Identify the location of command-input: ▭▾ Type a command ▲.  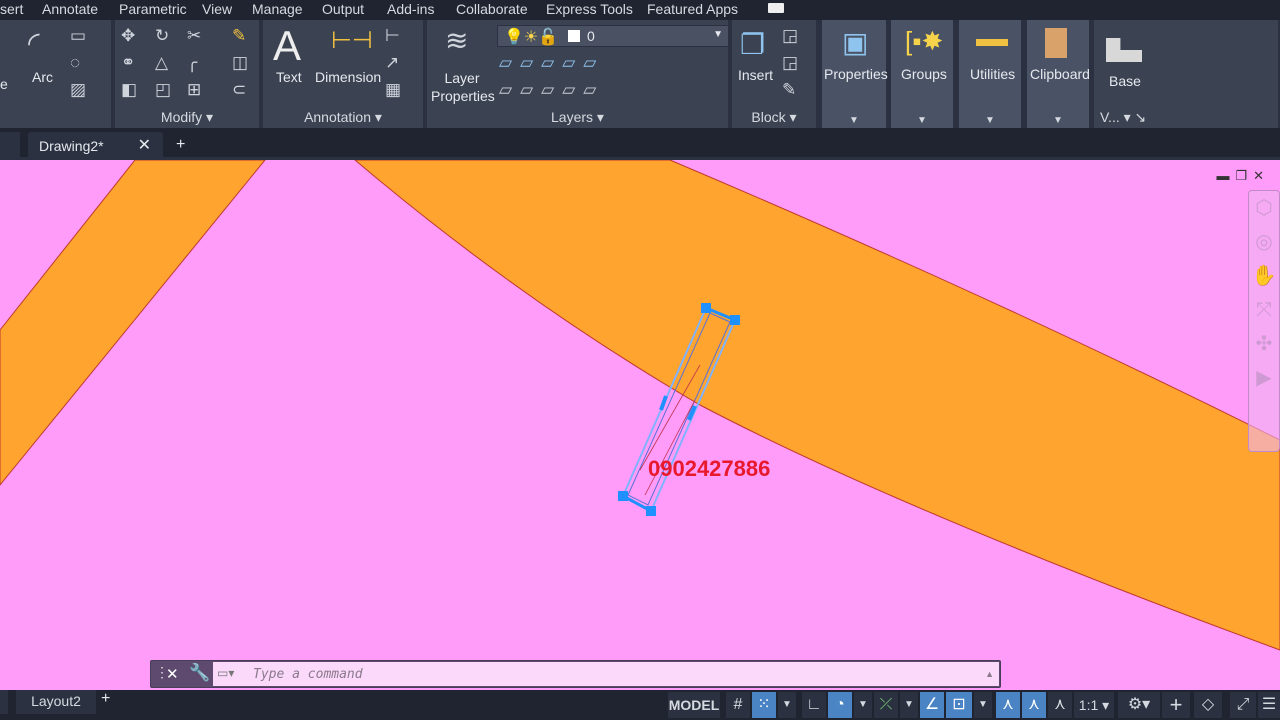
(606, 674).